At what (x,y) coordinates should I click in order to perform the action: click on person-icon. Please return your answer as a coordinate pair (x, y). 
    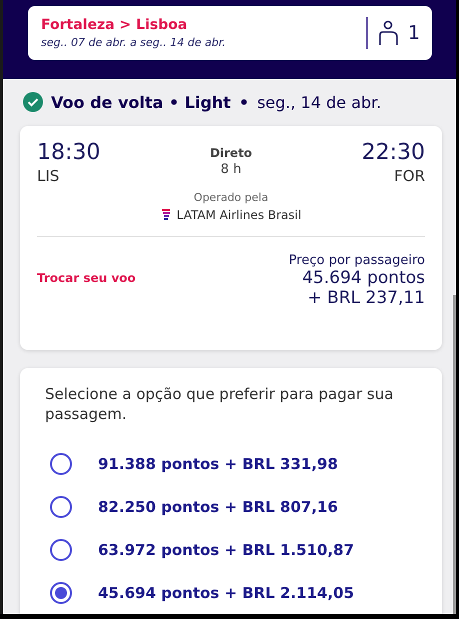
    Looking at the image, I should click on (389, 33).